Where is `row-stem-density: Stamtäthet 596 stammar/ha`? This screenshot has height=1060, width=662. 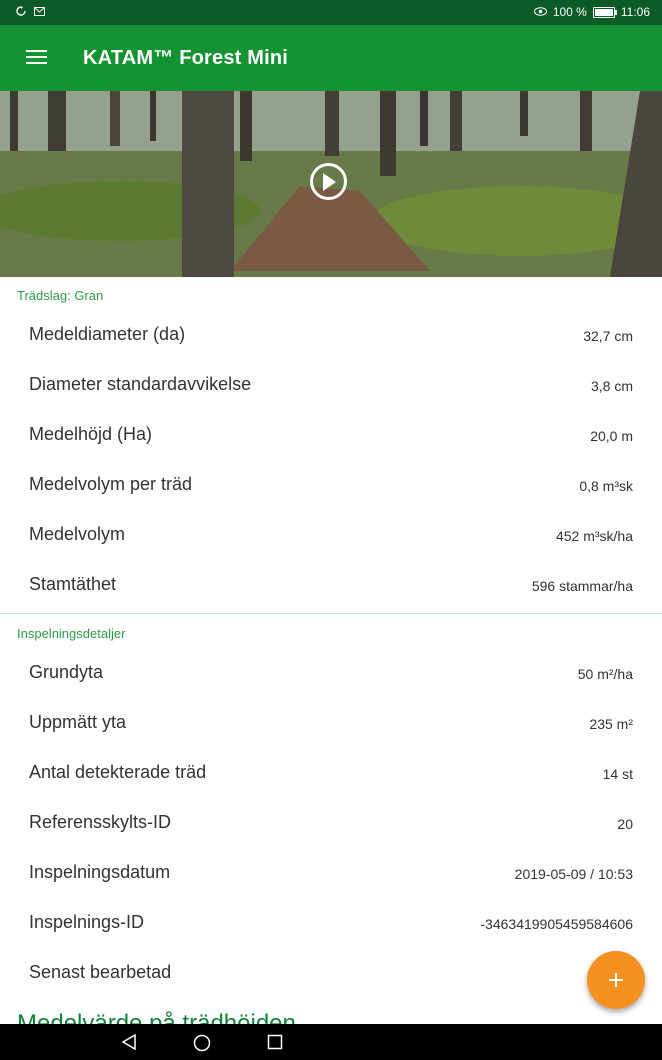
row-stem-density: Stamtäthet 596 stammar/ha is located at coordinates (331, 593).